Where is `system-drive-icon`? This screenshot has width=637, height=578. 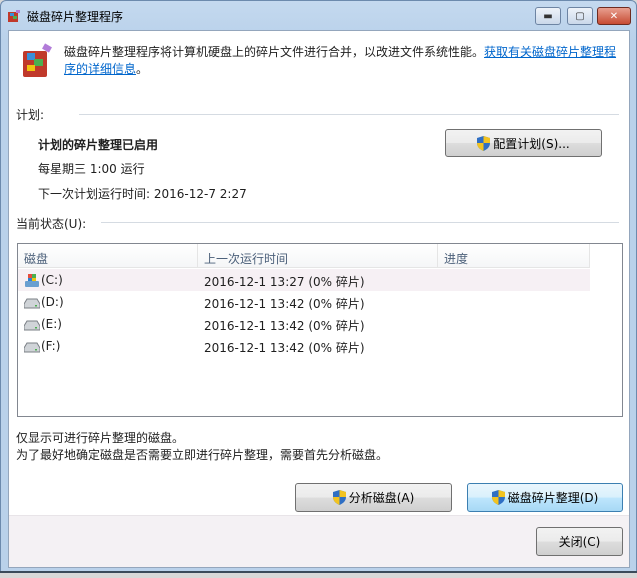
system-drive-icon is located at coordinates (32, 280).